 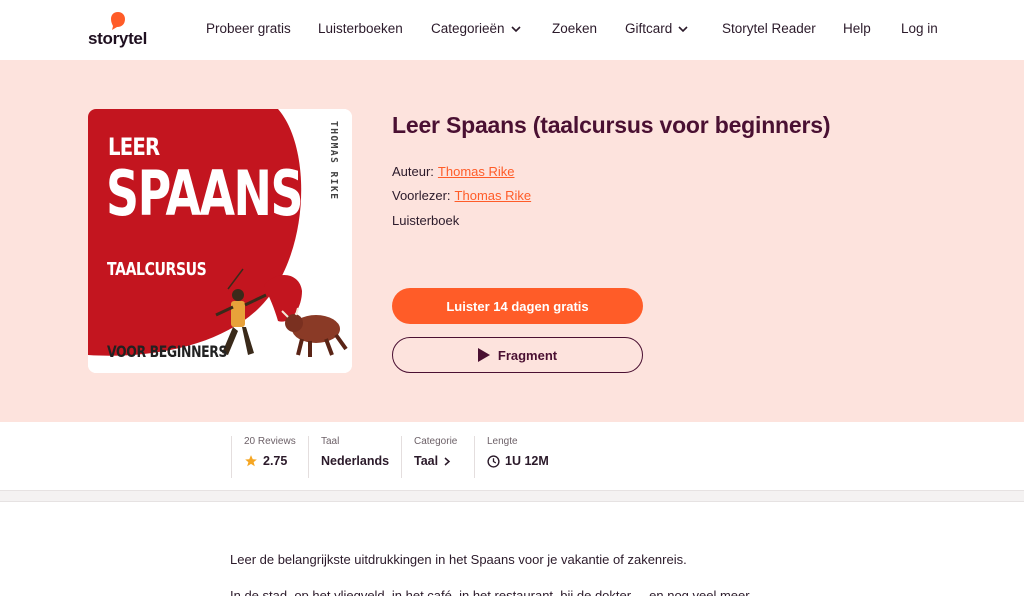 I want to click on nav-label: Storytel Reader, so click(x=769, y=28).